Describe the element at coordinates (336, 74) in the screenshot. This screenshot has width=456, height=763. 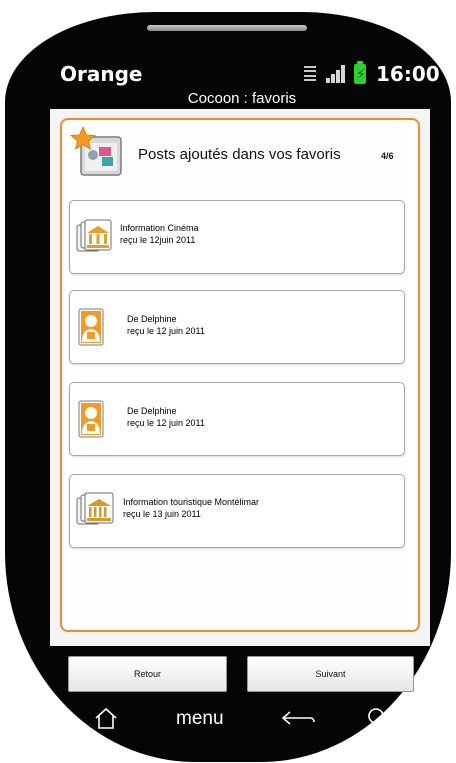
I see `signal-icon` at that location.